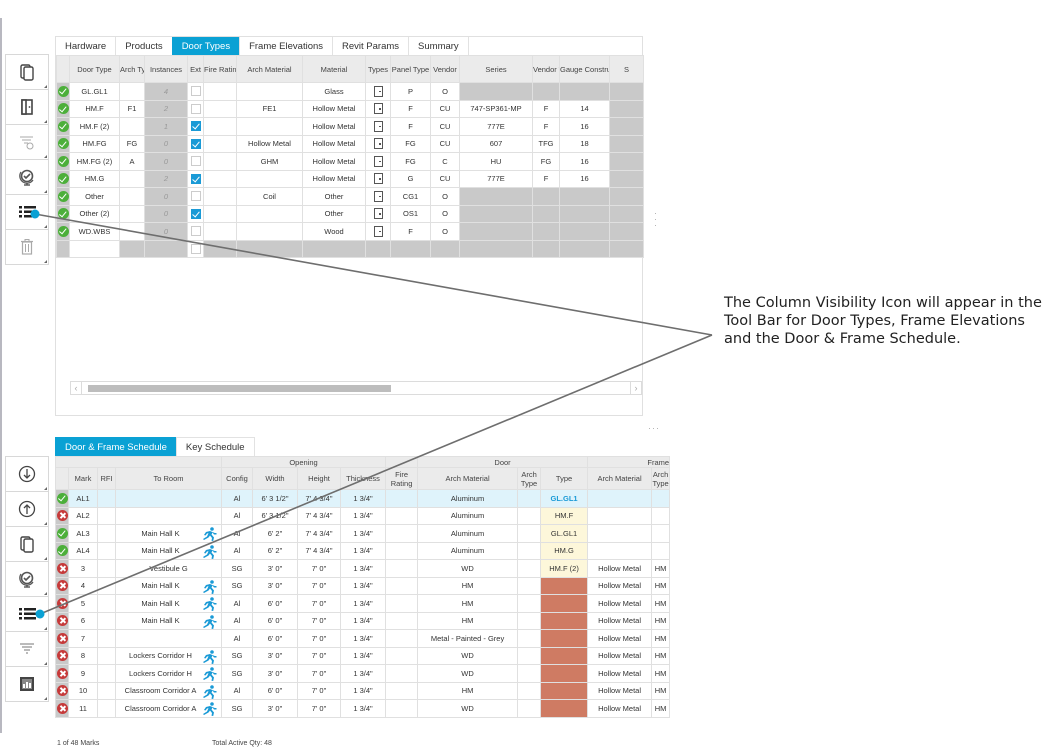  I want to click on clear-filter-button, so click(27, 142).